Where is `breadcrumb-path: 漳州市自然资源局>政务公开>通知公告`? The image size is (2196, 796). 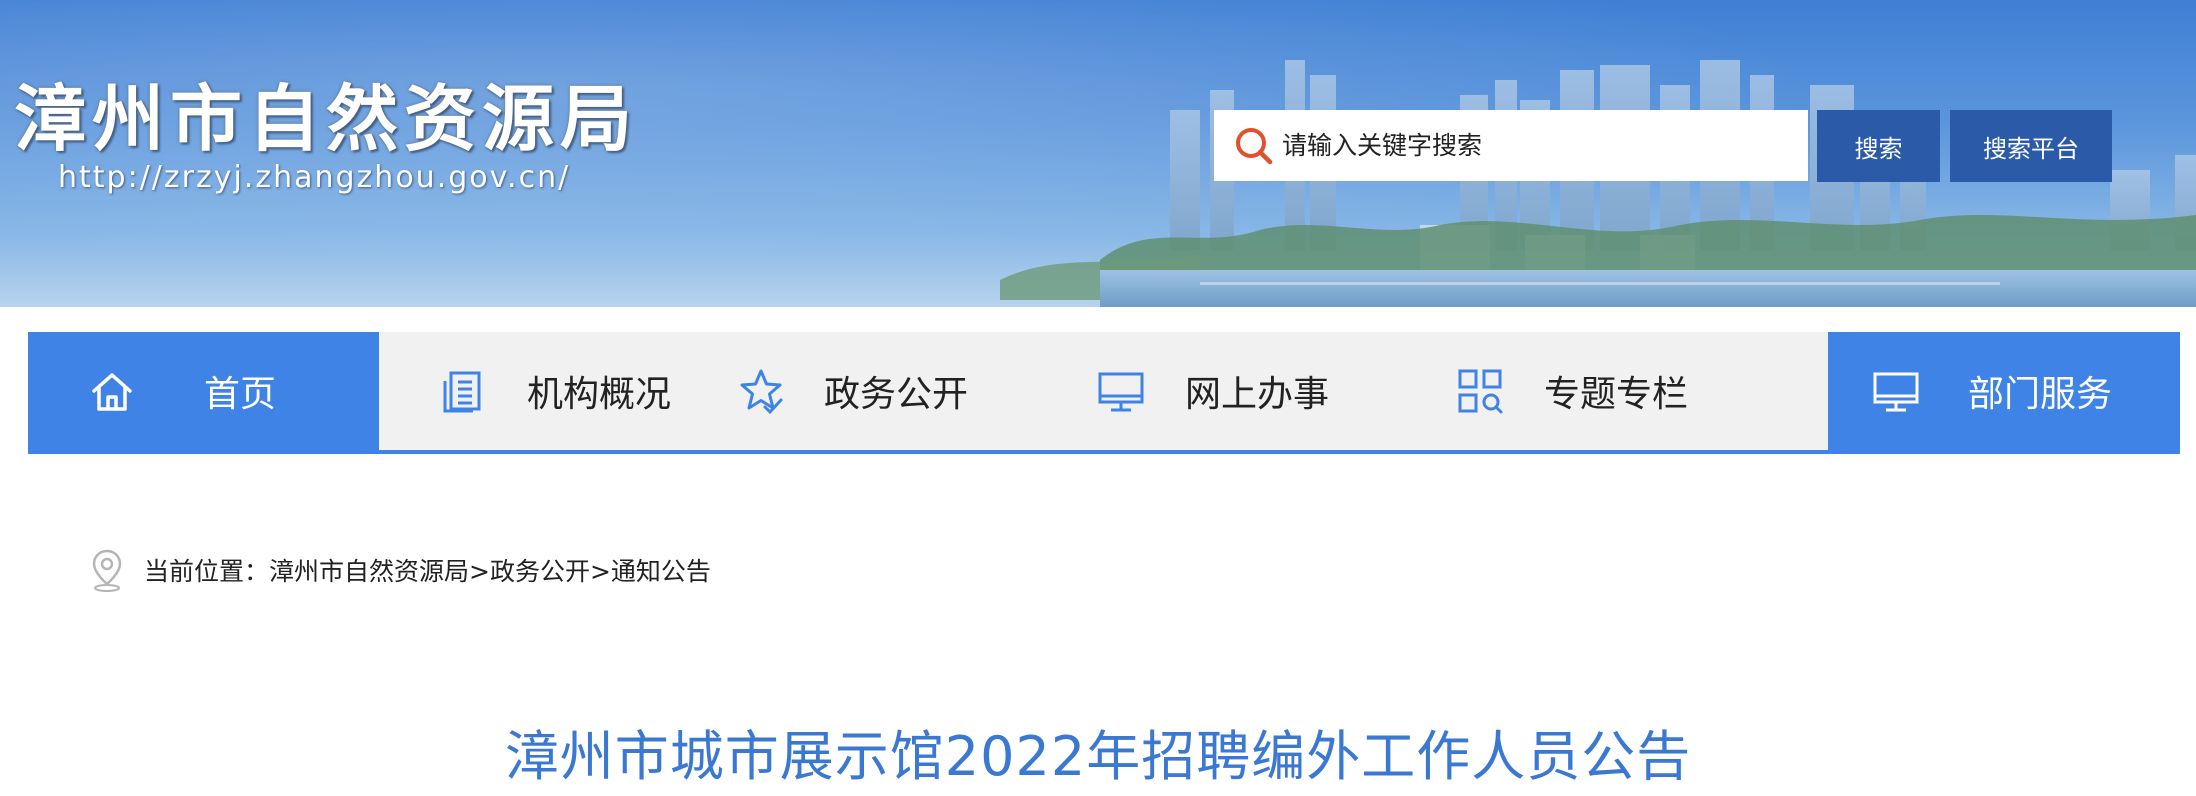
breadcrumb-path: 漳州市自然资源局>政务公开>通知公告 is located at coordinates (490, 570).